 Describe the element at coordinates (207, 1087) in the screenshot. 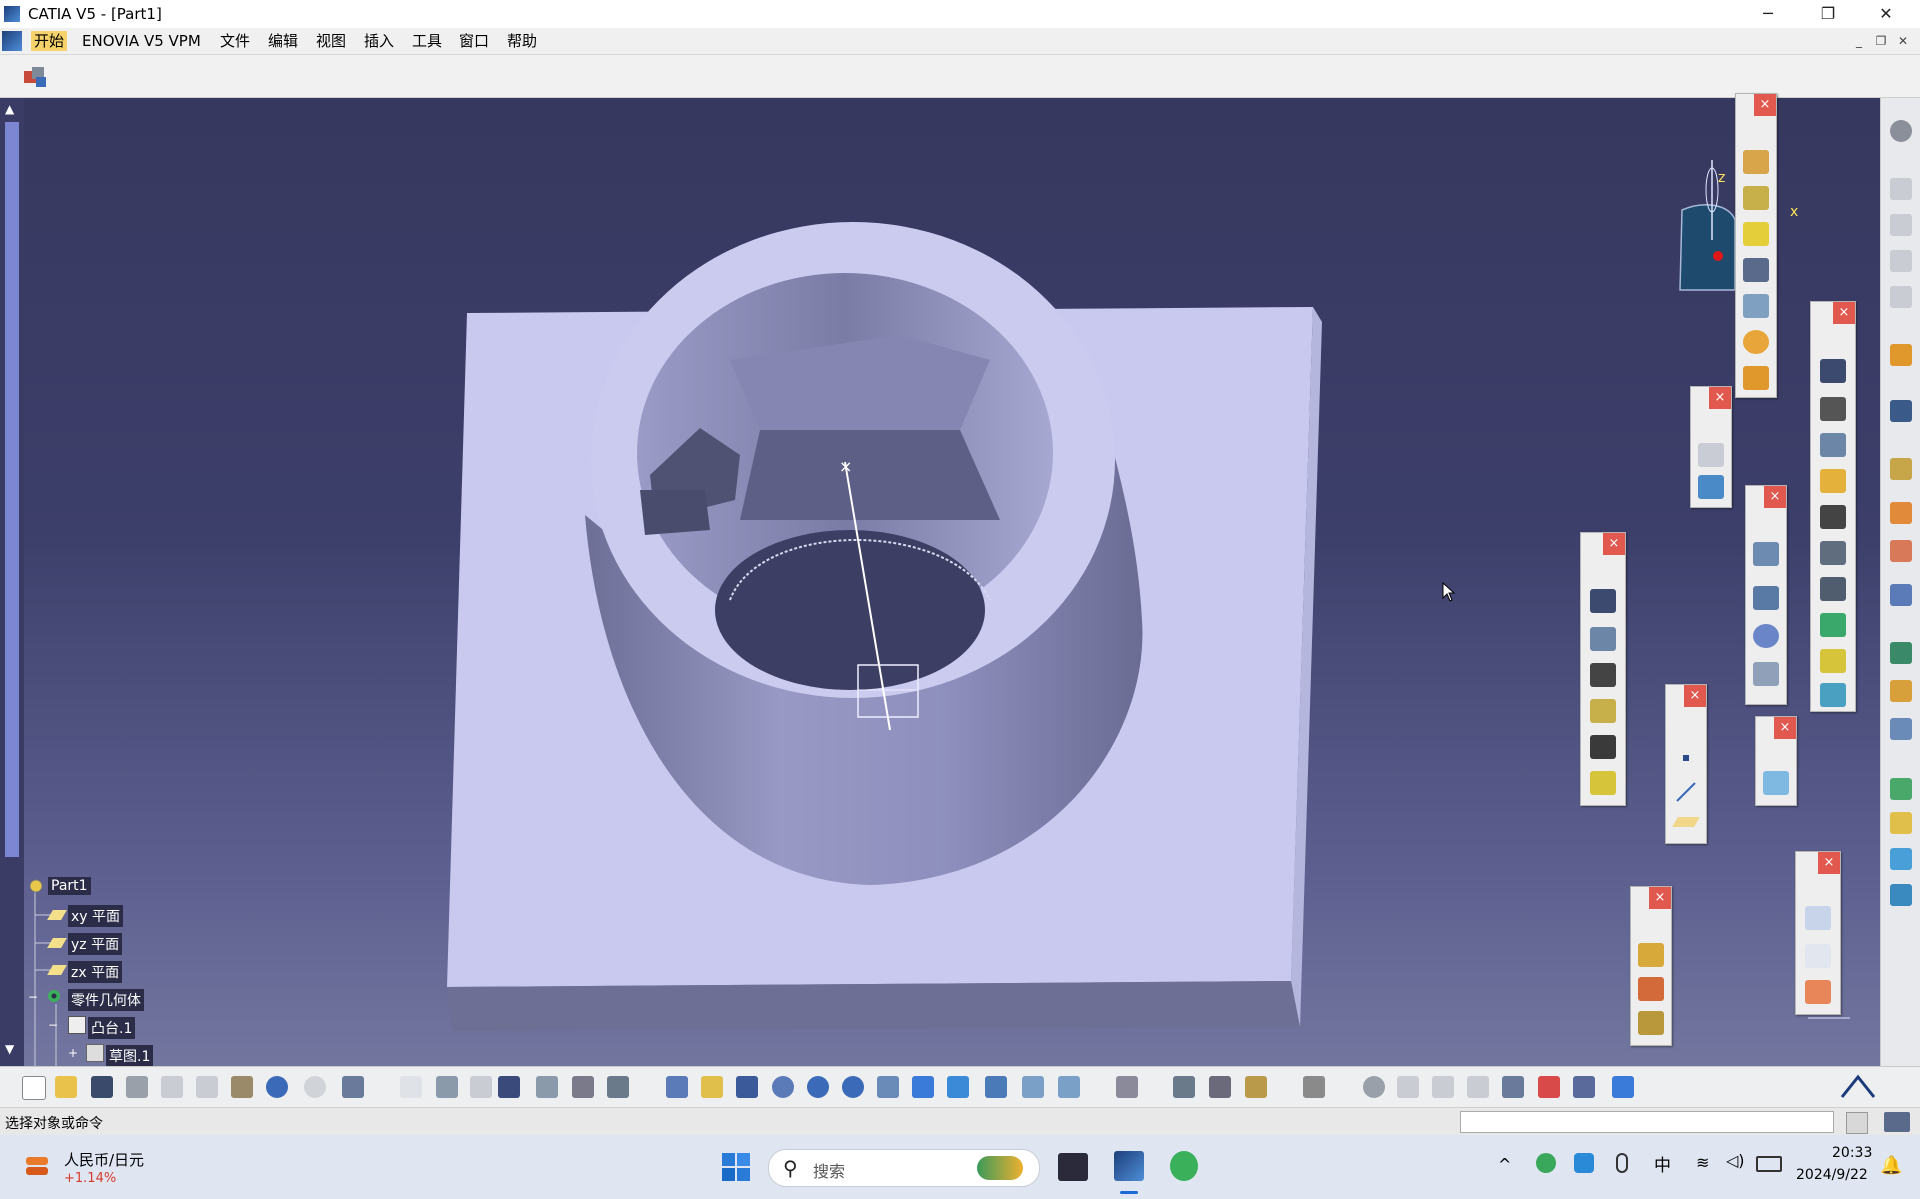

I see `copy-icon` at that location.